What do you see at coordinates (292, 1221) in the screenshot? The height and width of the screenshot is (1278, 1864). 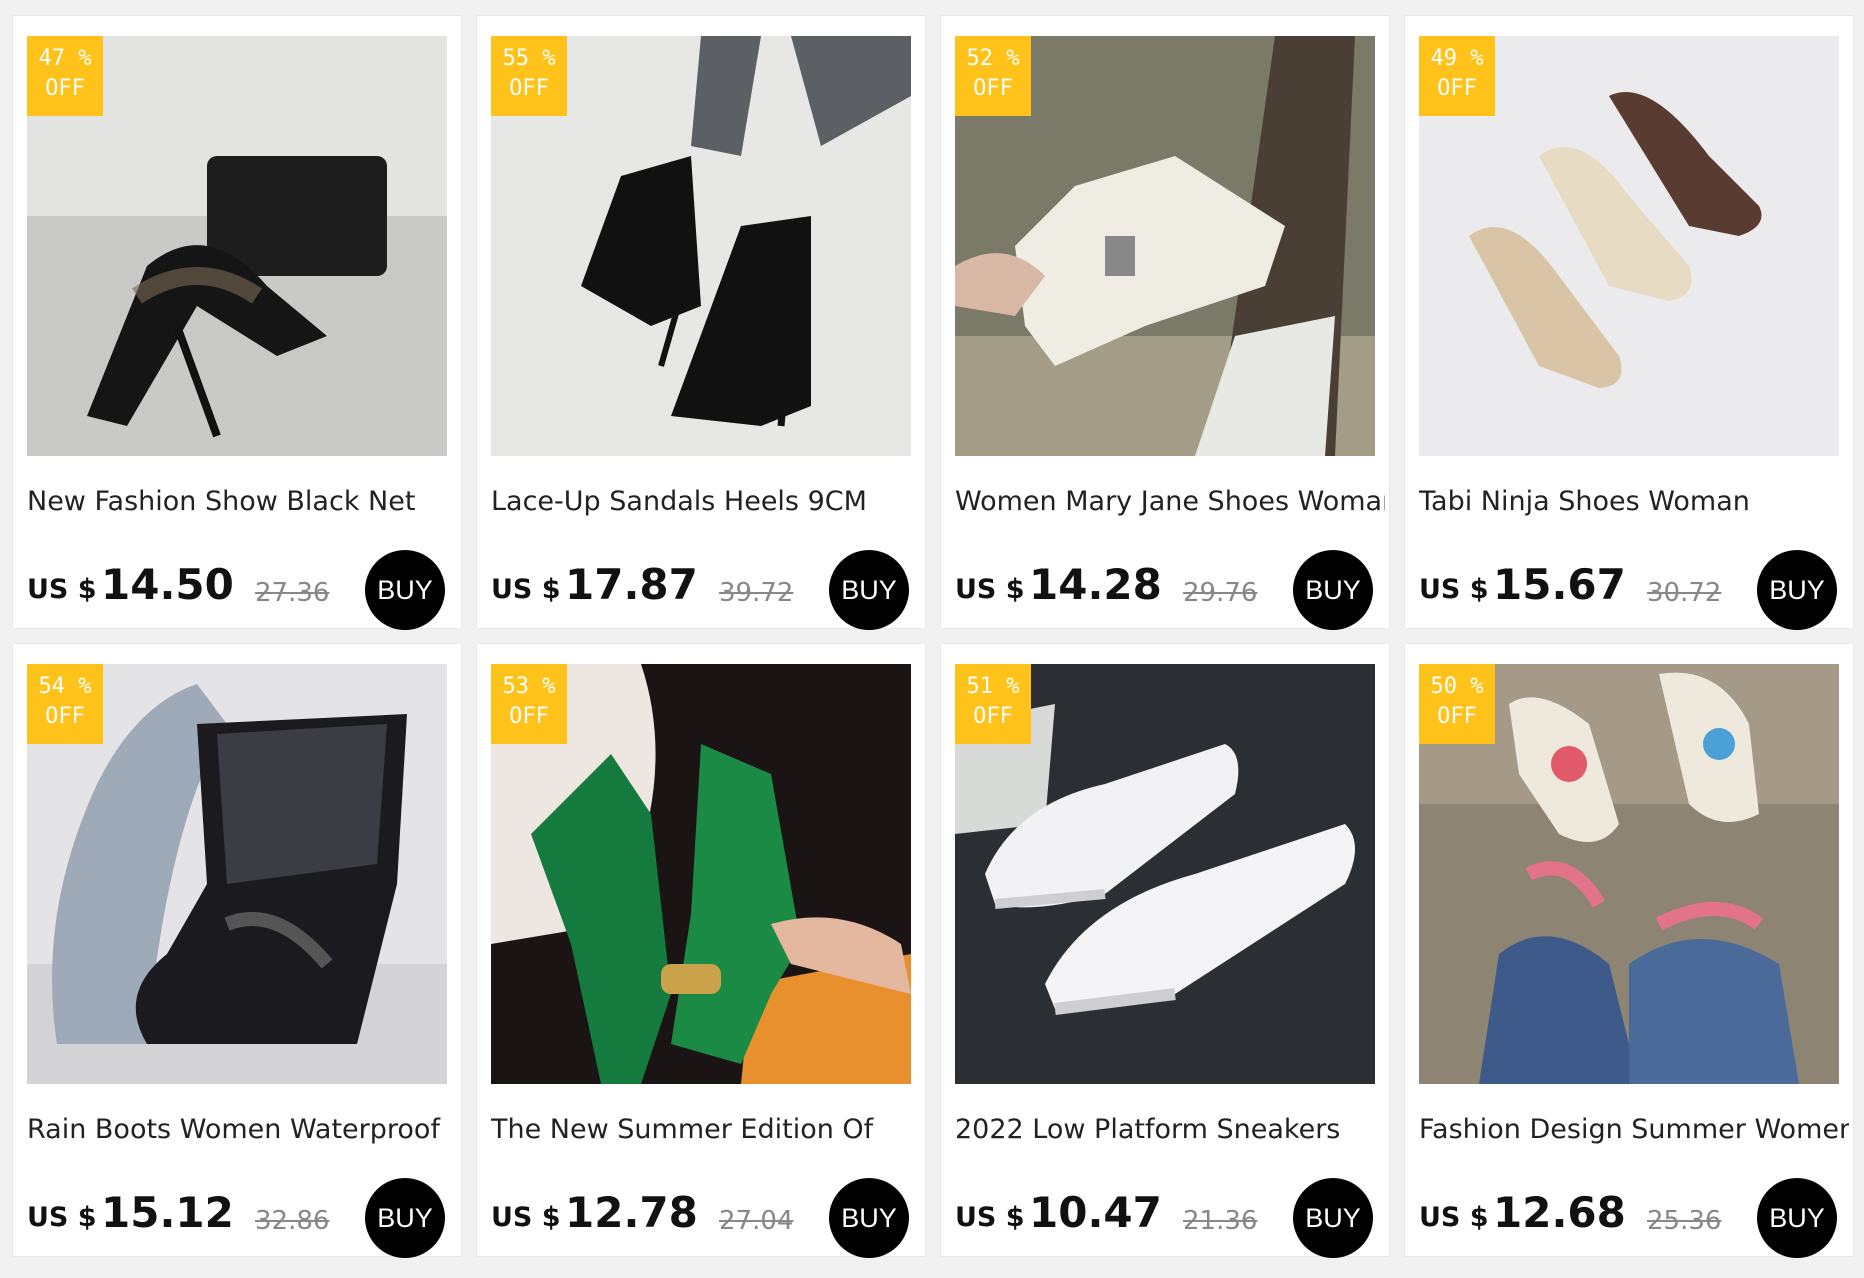 I see `original-price: 32.86` at bounding box center [292, 1221].